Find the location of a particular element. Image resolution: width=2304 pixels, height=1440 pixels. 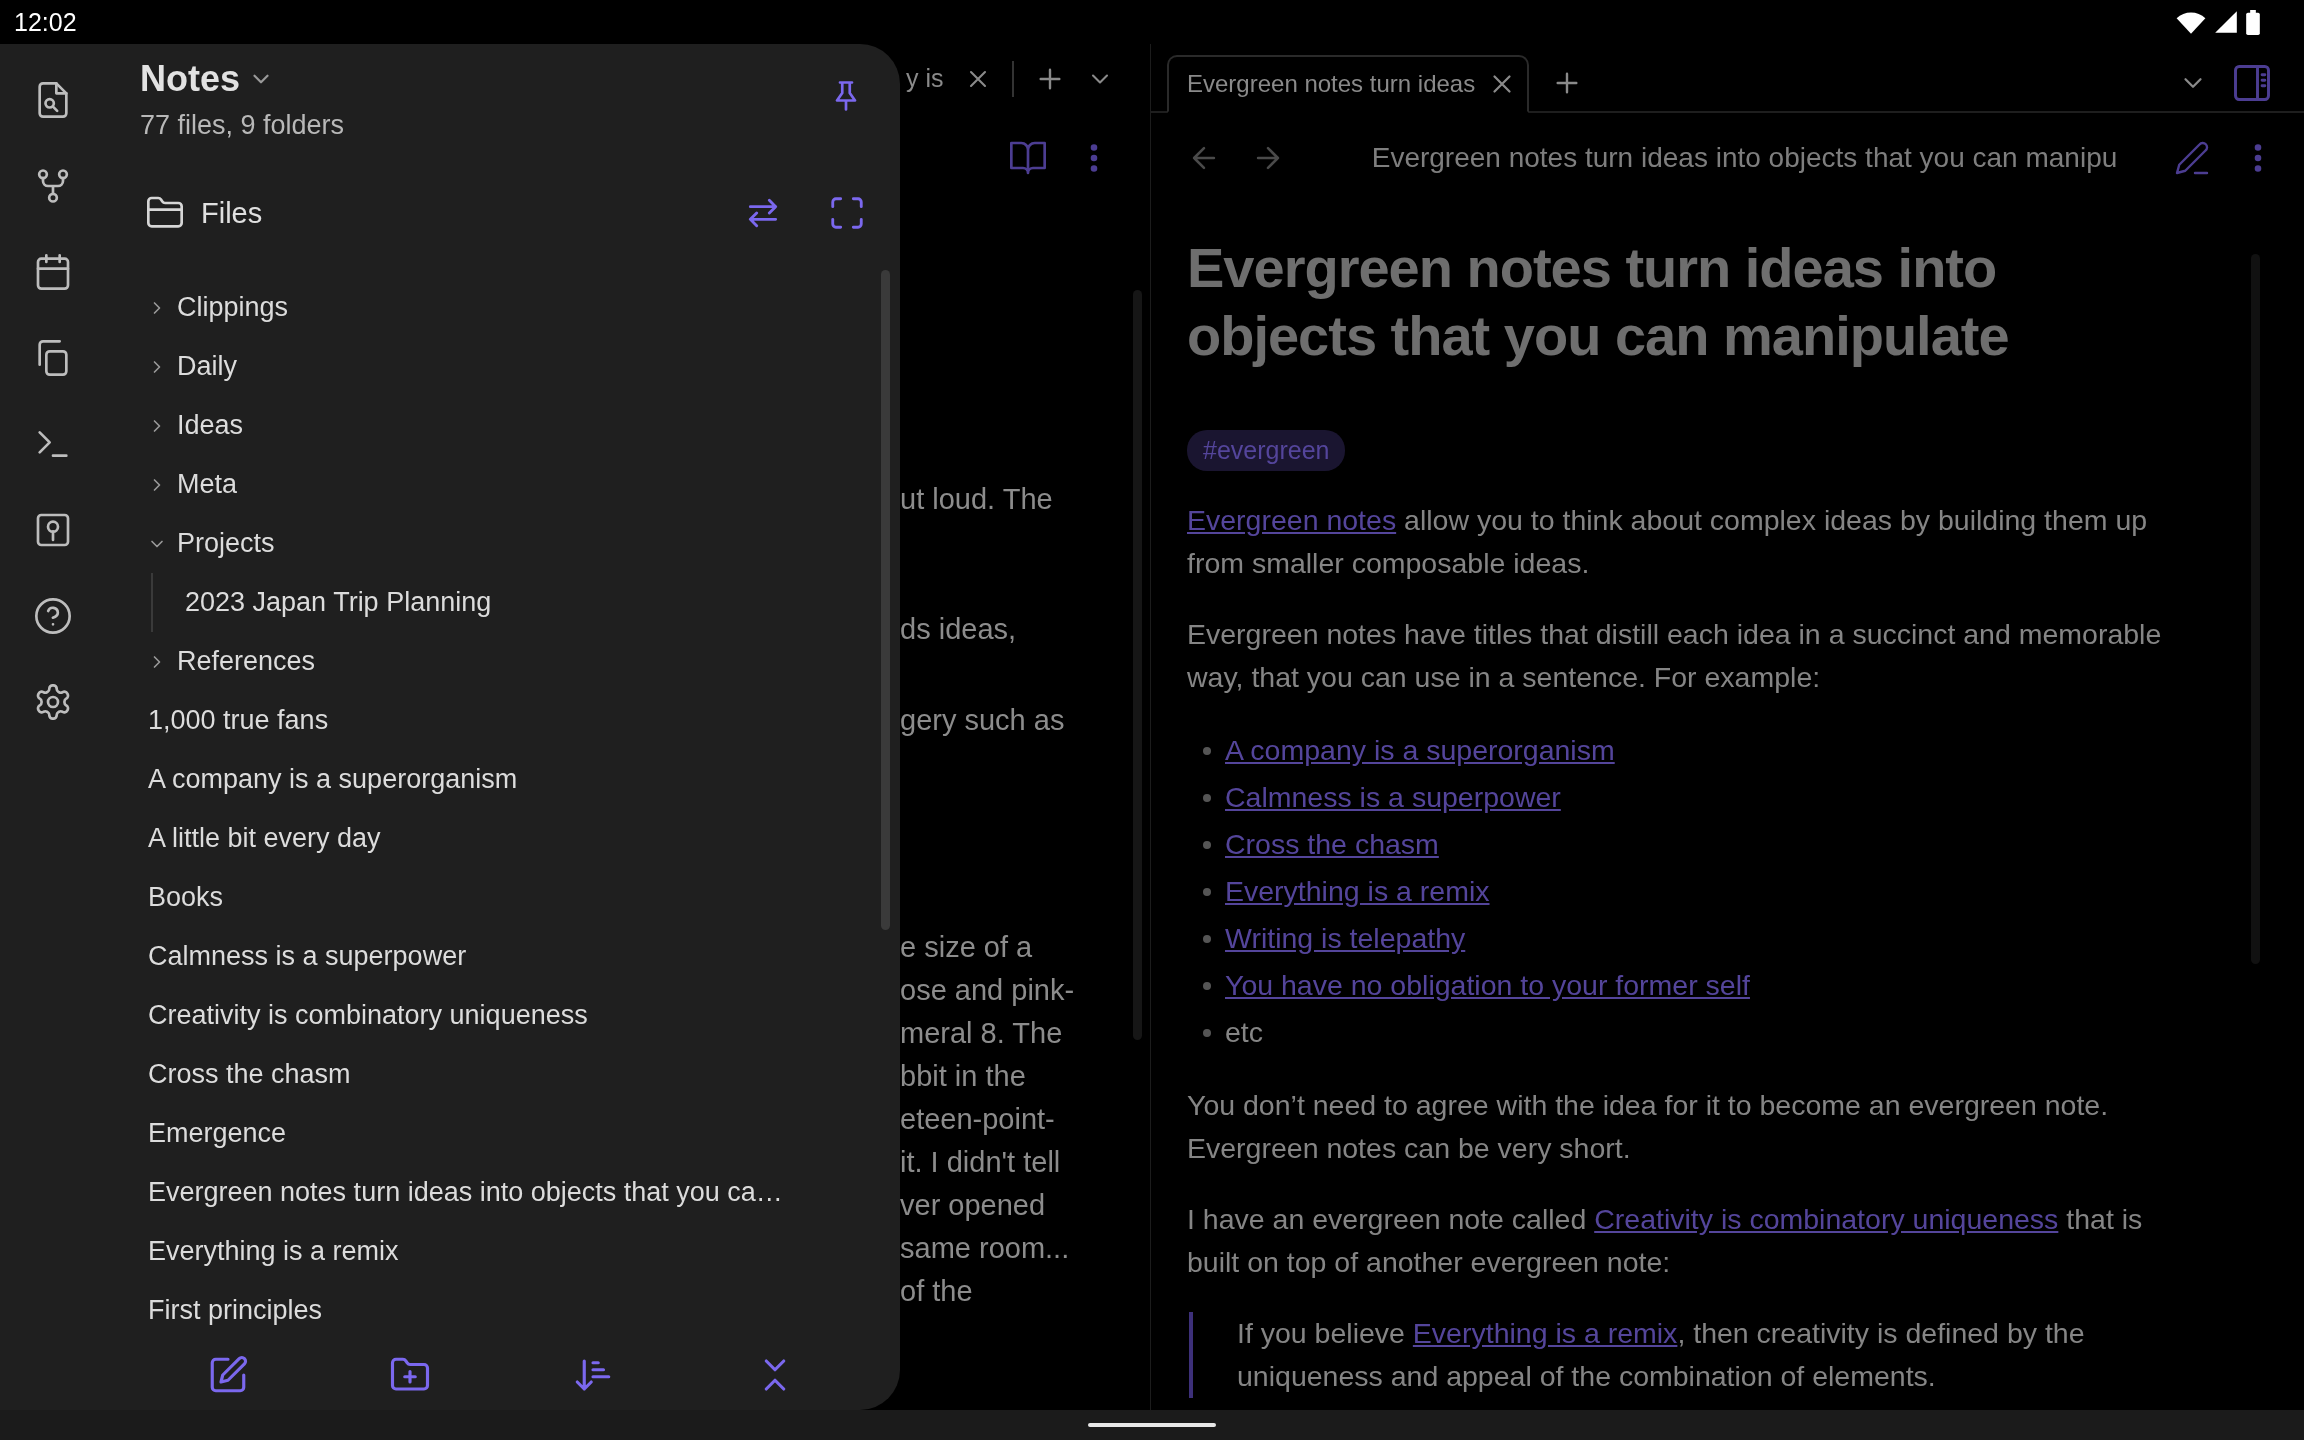

pencil-icon is located at coordinates (2192, 158).